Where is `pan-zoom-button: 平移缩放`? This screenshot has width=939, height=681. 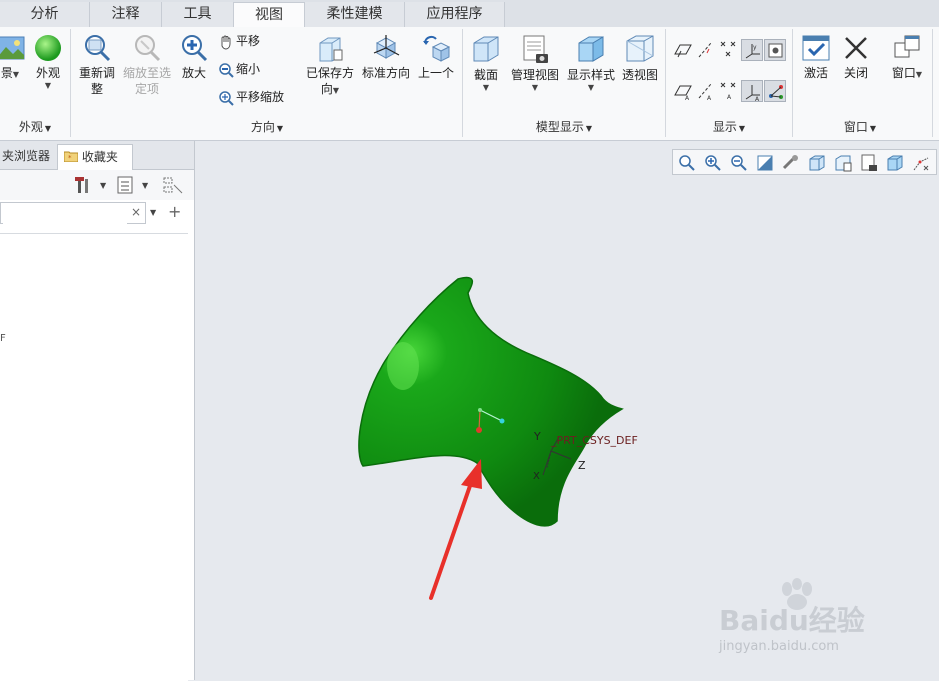
pan-zoom-button: 平移缩放 is located at coordinates (251, 97).